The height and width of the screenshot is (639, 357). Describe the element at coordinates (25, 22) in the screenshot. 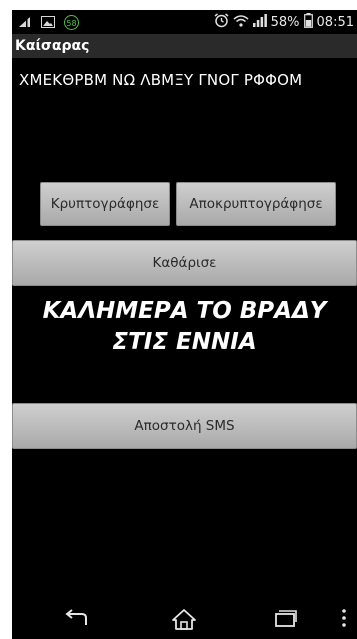

I see `signal-strength-icon` at that location.